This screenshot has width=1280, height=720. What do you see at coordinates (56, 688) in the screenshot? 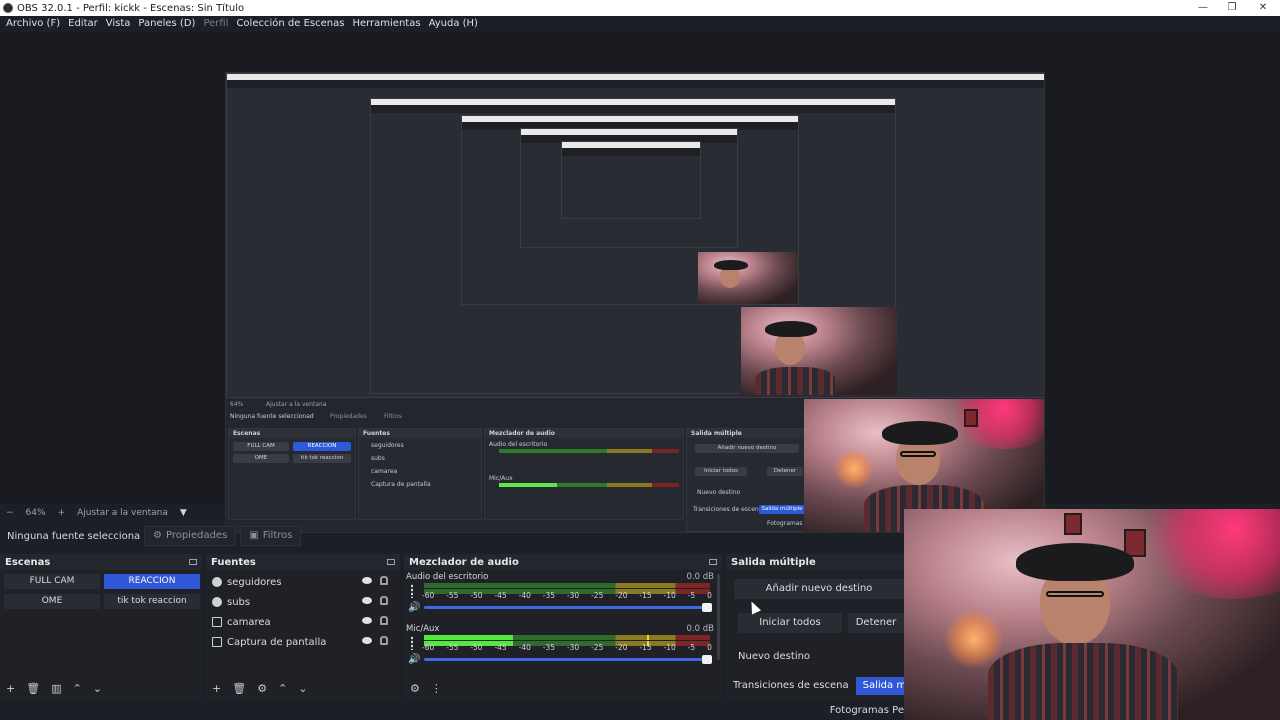
I see `scene-filters-button: ▥` at bounding box center [56, 688].